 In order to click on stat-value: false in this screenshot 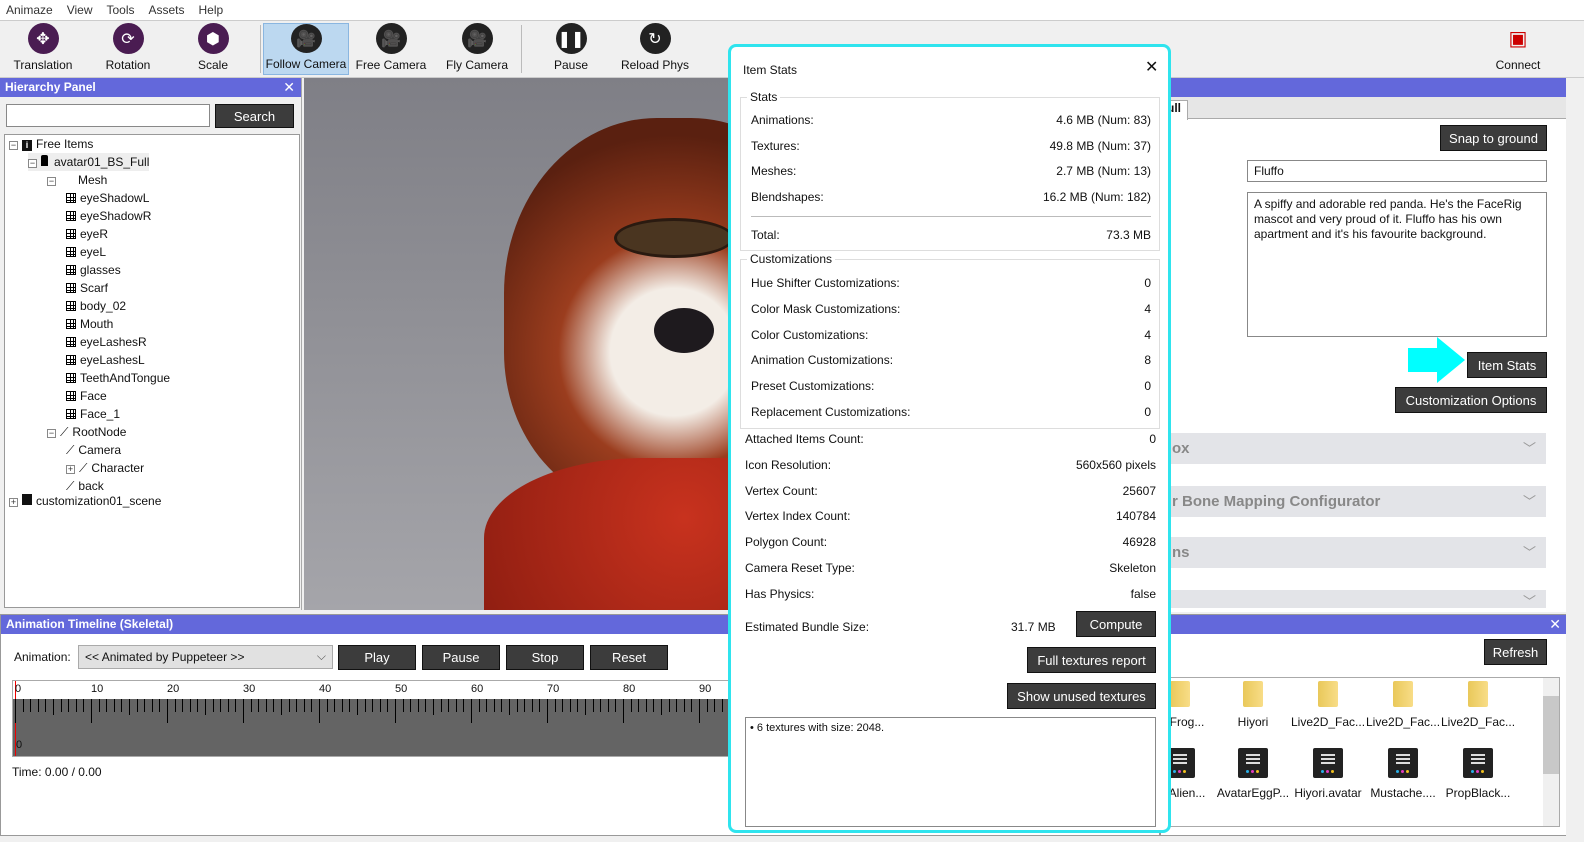, I will do `click(1143, 593)`.